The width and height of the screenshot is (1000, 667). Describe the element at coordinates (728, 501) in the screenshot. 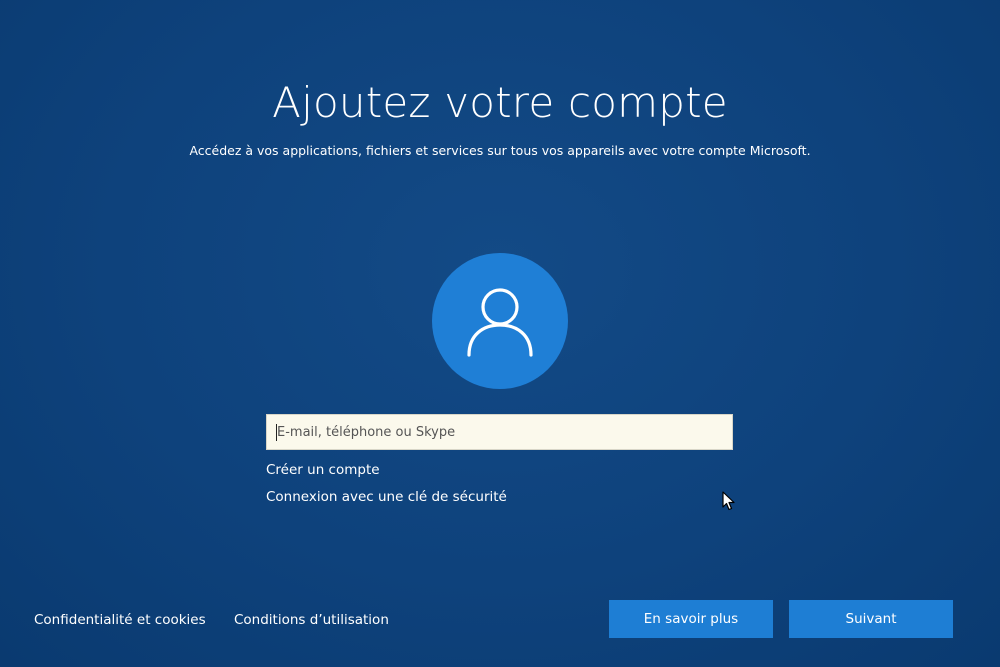

I see `mouse-pointer-icon` at that location.